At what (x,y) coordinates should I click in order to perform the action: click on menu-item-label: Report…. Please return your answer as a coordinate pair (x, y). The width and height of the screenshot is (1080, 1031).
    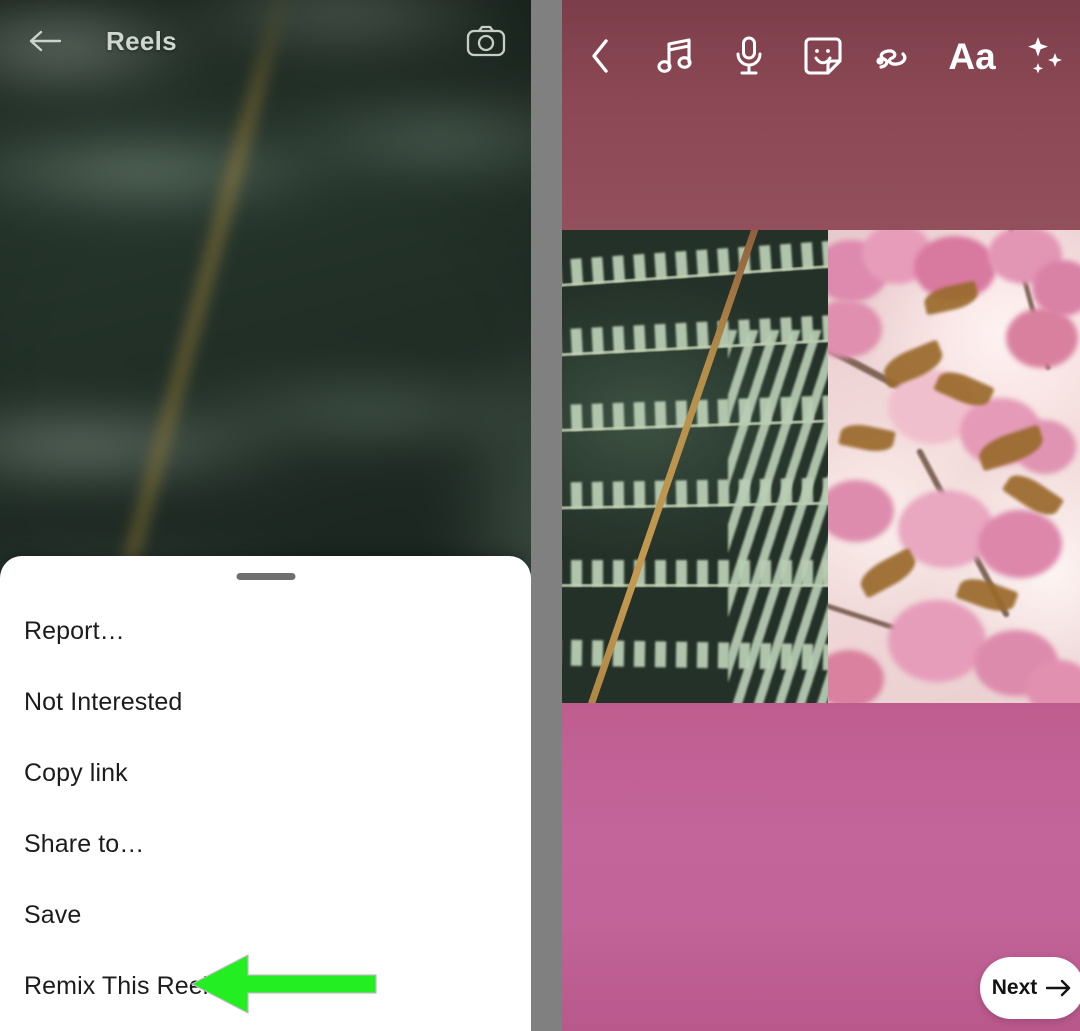
    Looking at the image, I should click on (74, 631).